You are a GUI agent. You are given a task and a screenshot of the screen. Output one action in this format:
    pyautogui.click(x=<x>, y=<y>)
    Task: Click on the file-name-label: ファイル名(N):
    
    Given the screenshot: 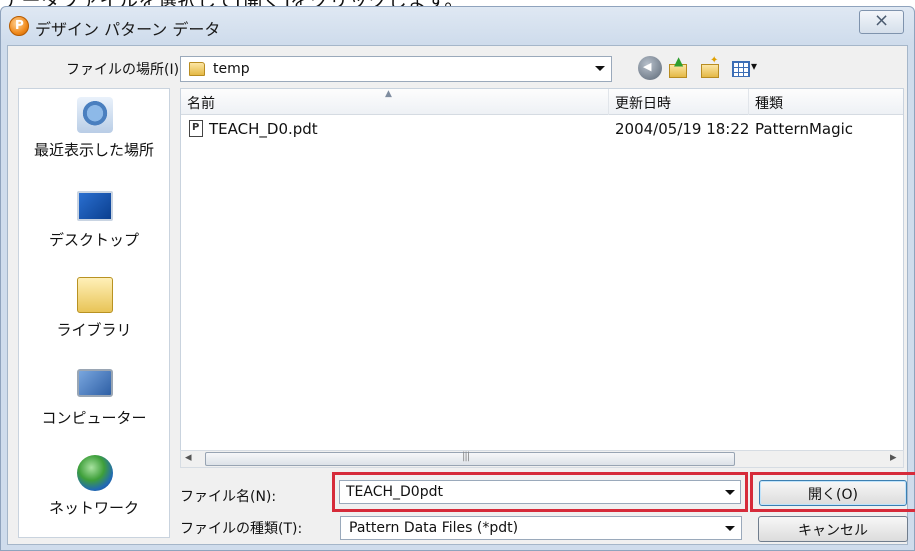 What is the action you would take?
    pyautogui.click(x=228, y=497)
    